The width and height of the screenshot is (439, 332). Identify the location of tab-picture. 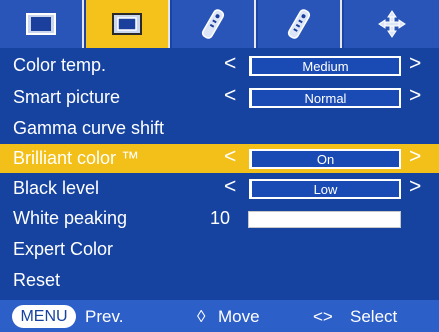
(42, 24).